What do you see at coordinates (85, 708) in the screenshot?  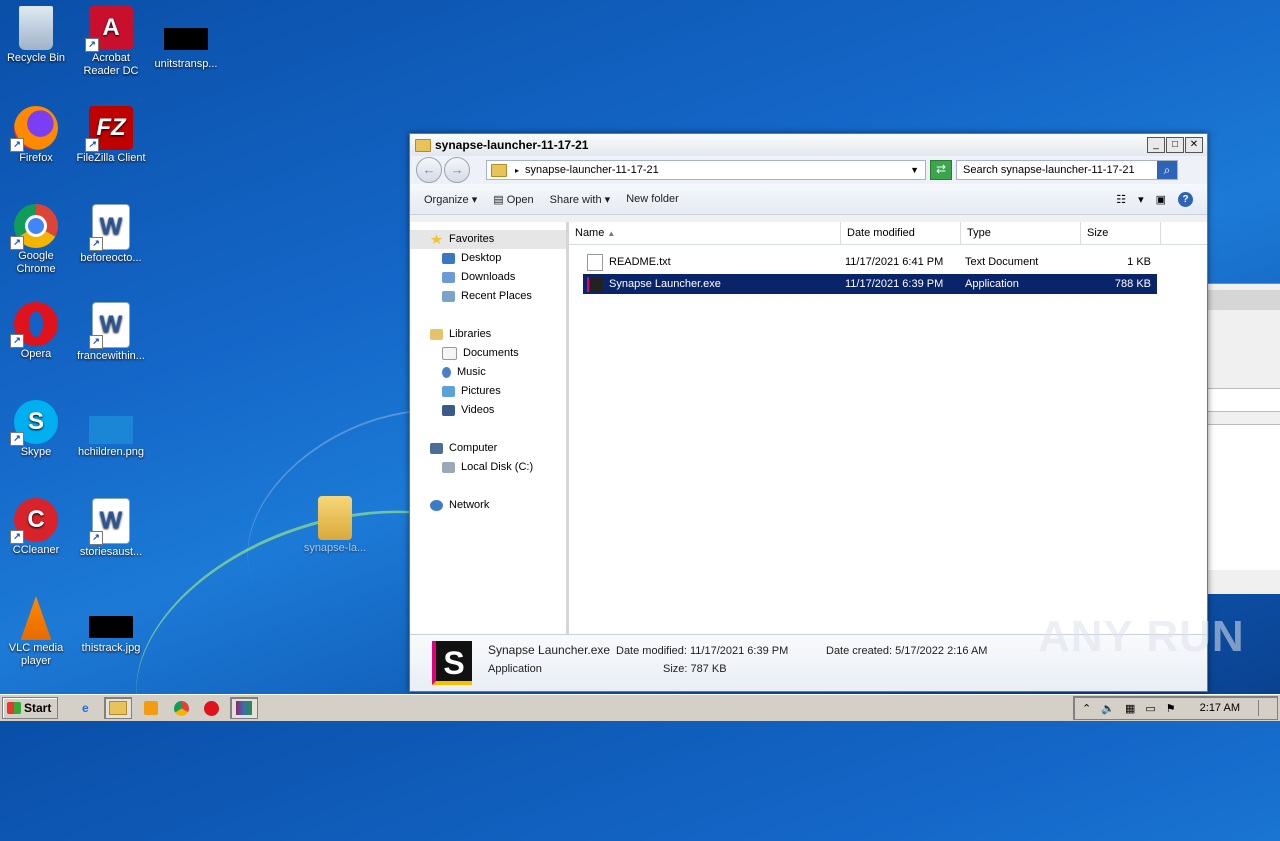 I see `taskbar-ie-icon: e` at bounding box center [85, 708].